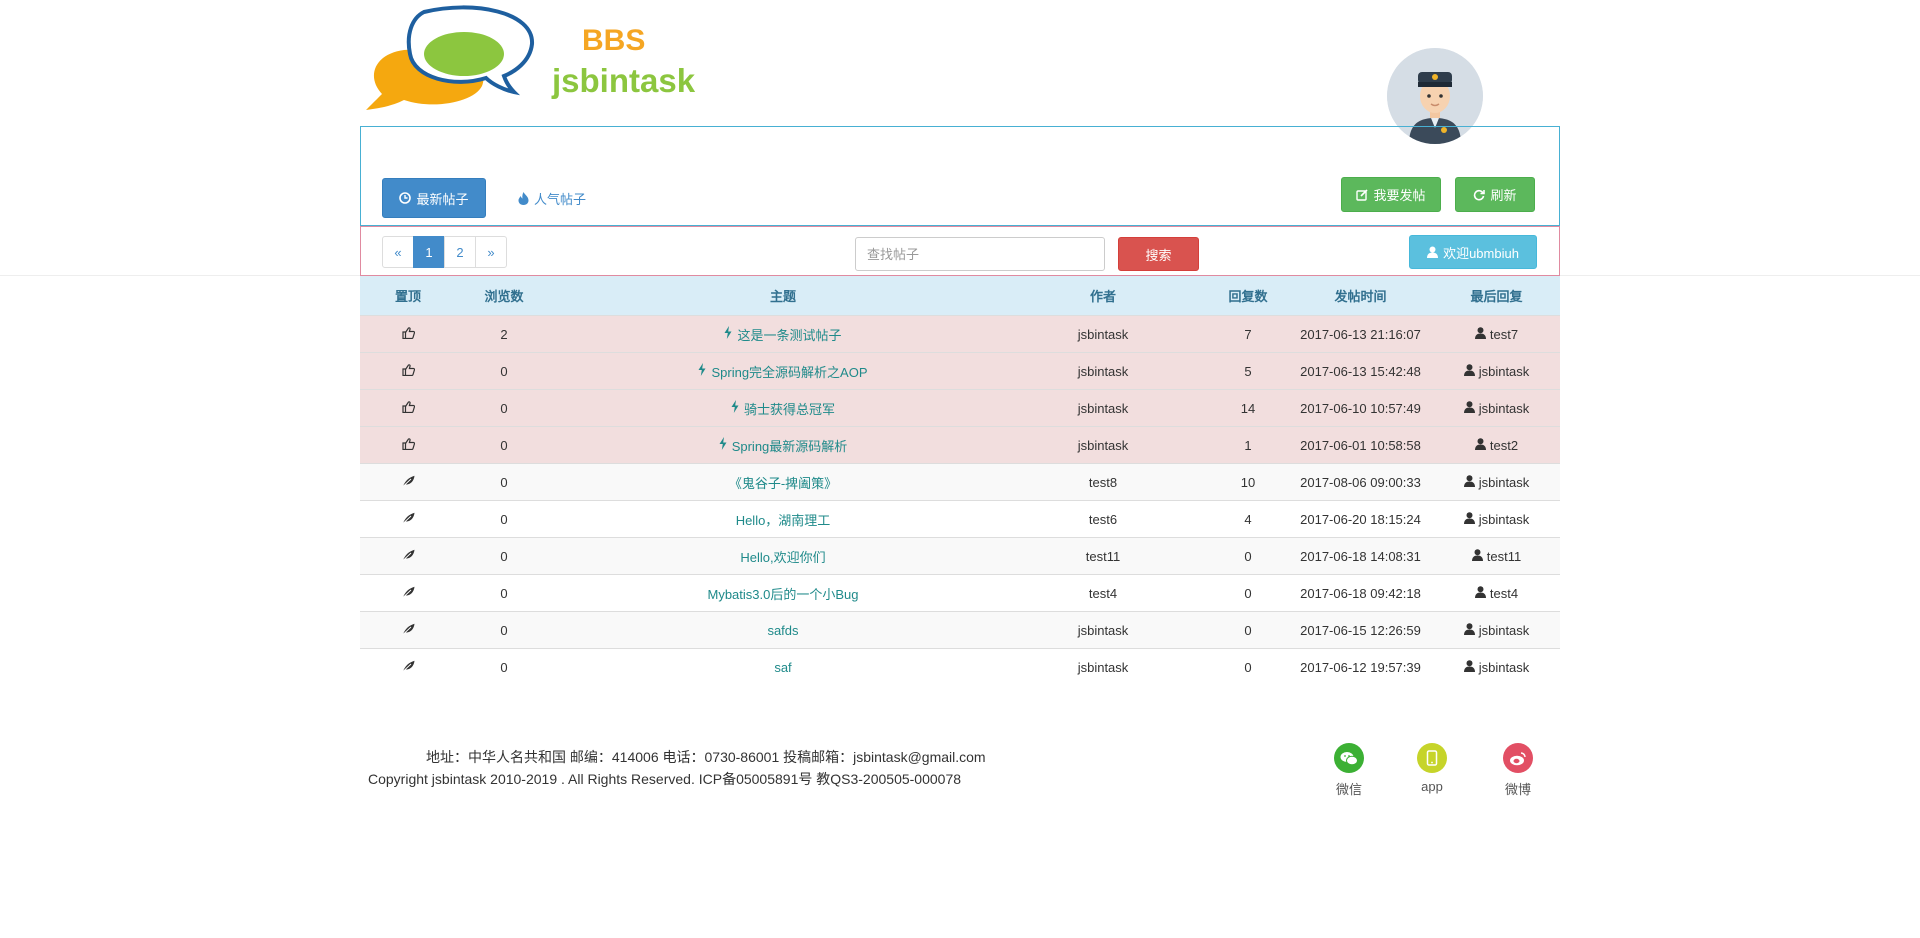 This screenshot has width=1920, height=938. I want to click on last-reply-user: test4, so click(1496, 593).